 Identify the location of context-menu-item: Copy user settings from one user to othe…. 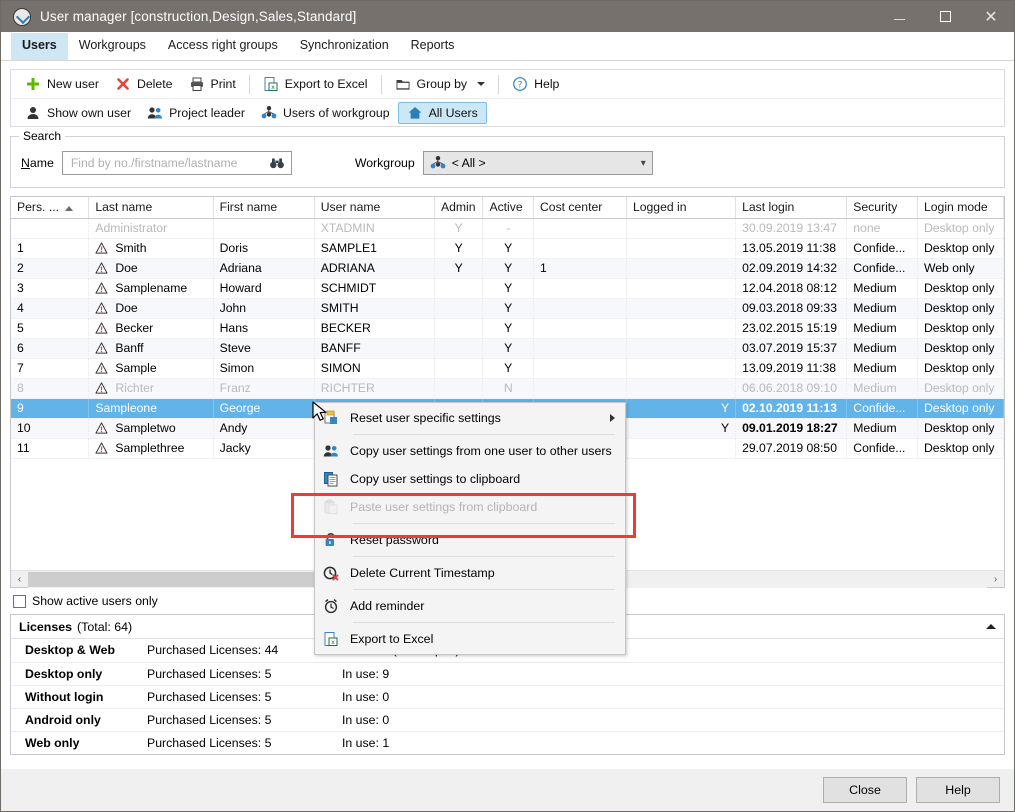
(470, 451).